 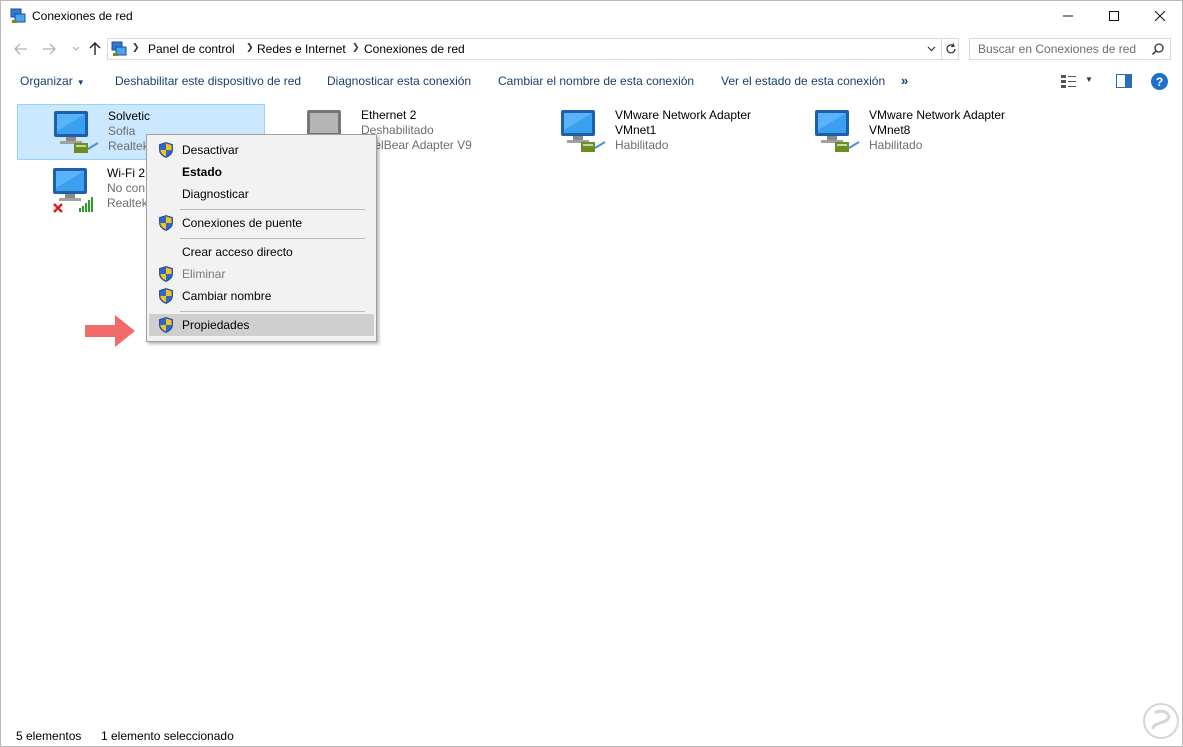 I want to click on menu-item-label: Estado, so click(x=202, y=172).